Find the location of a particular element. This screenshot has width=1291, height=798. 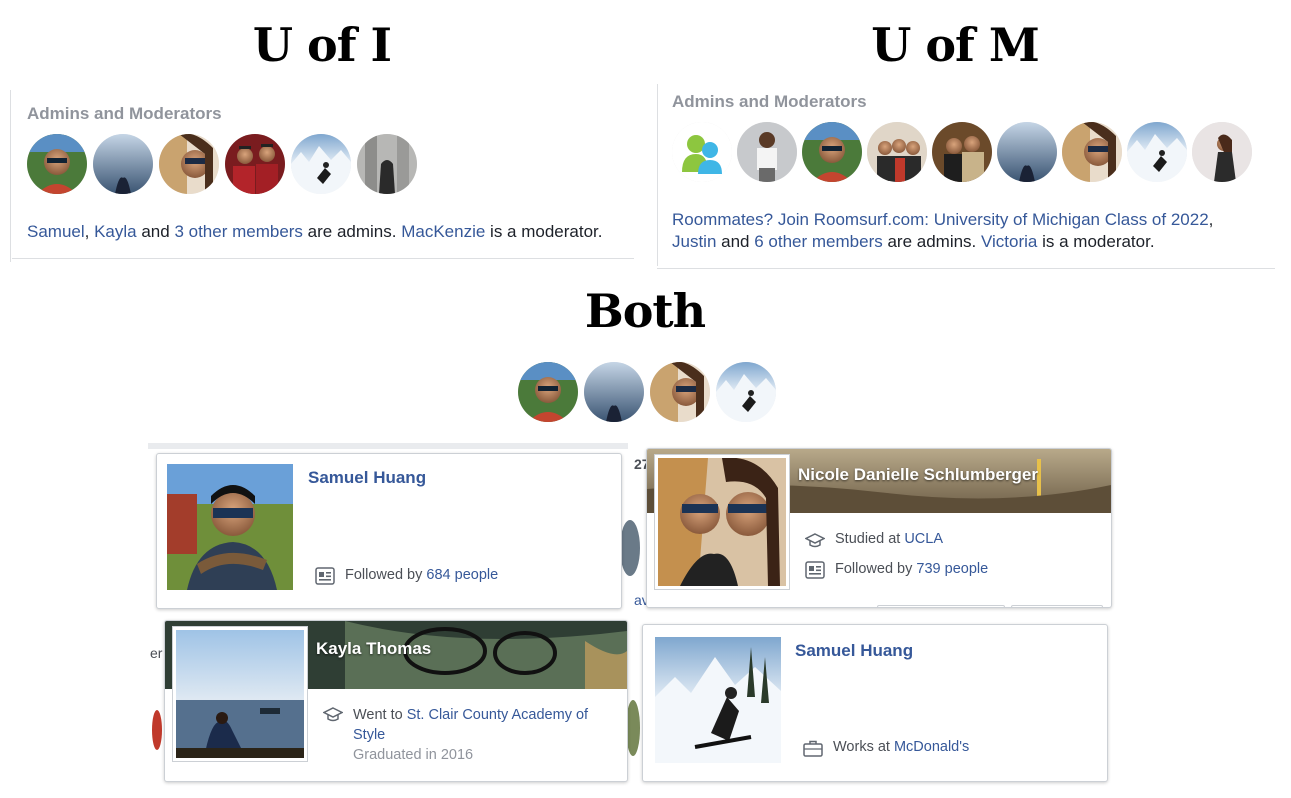

uofi-admins-header: Admins and Moderators is located at coordinates (124, 113).